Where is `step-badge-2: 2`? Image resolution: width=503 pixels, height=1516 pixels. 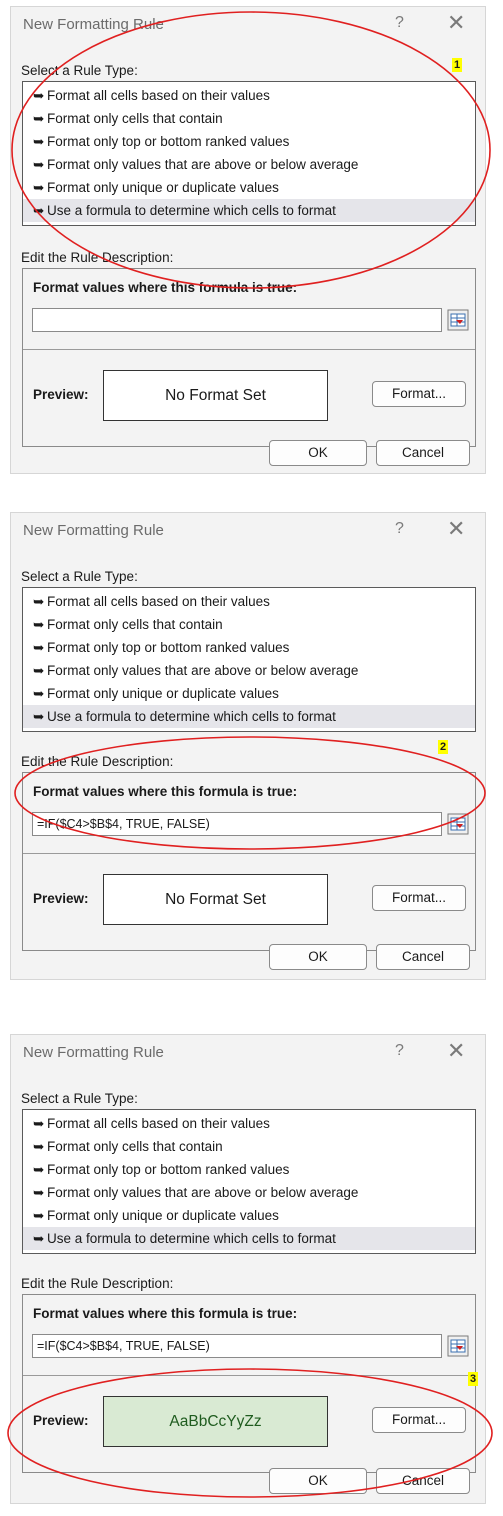 step-badge-2: 2 is located at coordinates (443, 747).